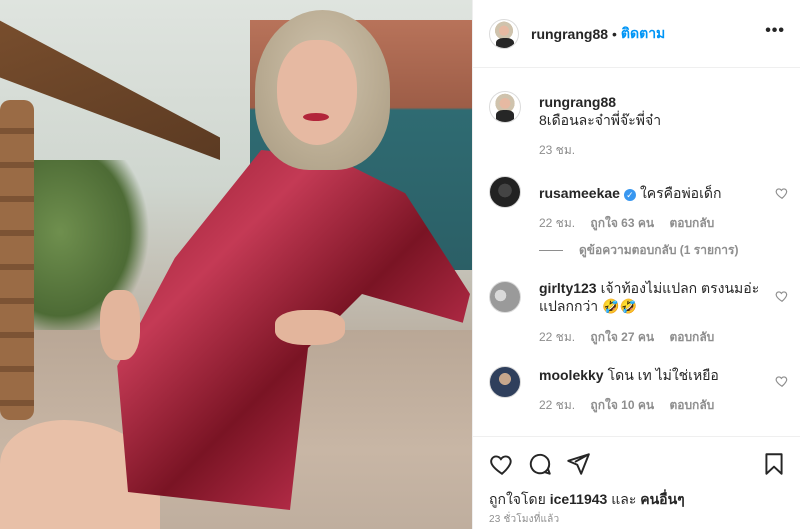 The image size is (800, 529). I want to click on share-icon, so click(578, 464).